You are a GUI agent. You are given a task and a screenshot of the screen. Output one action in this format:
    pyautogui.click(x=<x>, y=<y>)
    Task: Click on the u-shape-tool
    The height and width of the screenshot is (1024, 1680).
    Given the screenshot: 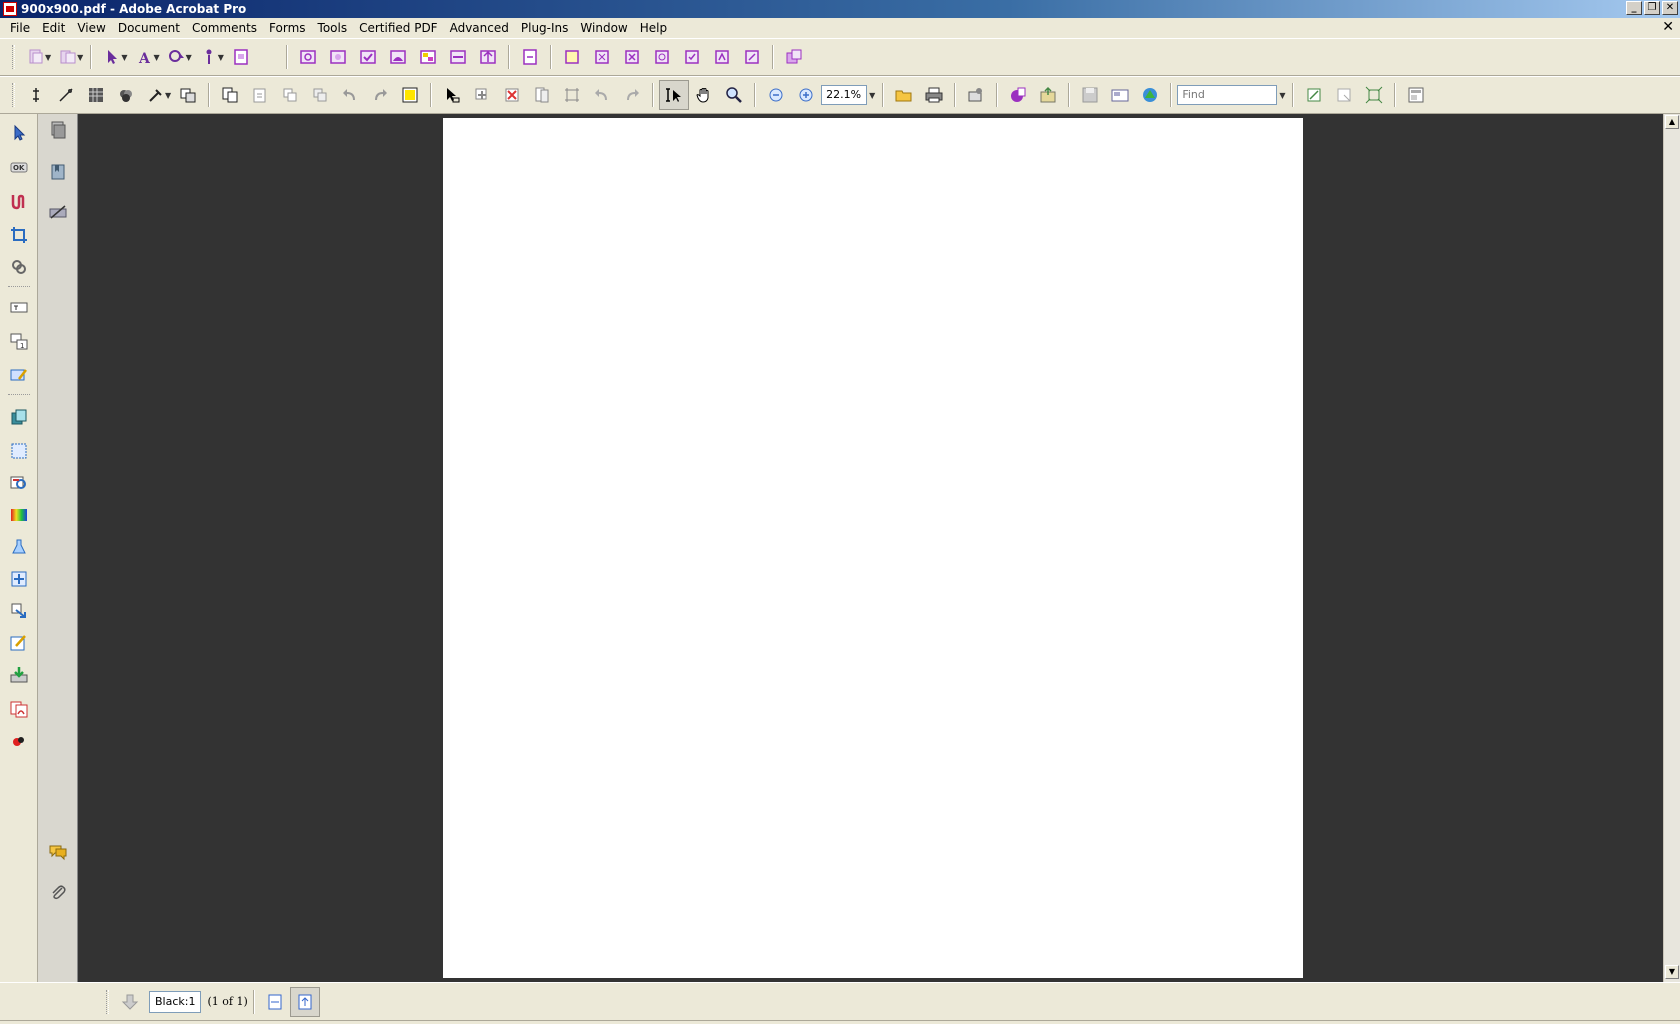 What is the action you would take?
    pyautogui.click(x=19, y=201)
    